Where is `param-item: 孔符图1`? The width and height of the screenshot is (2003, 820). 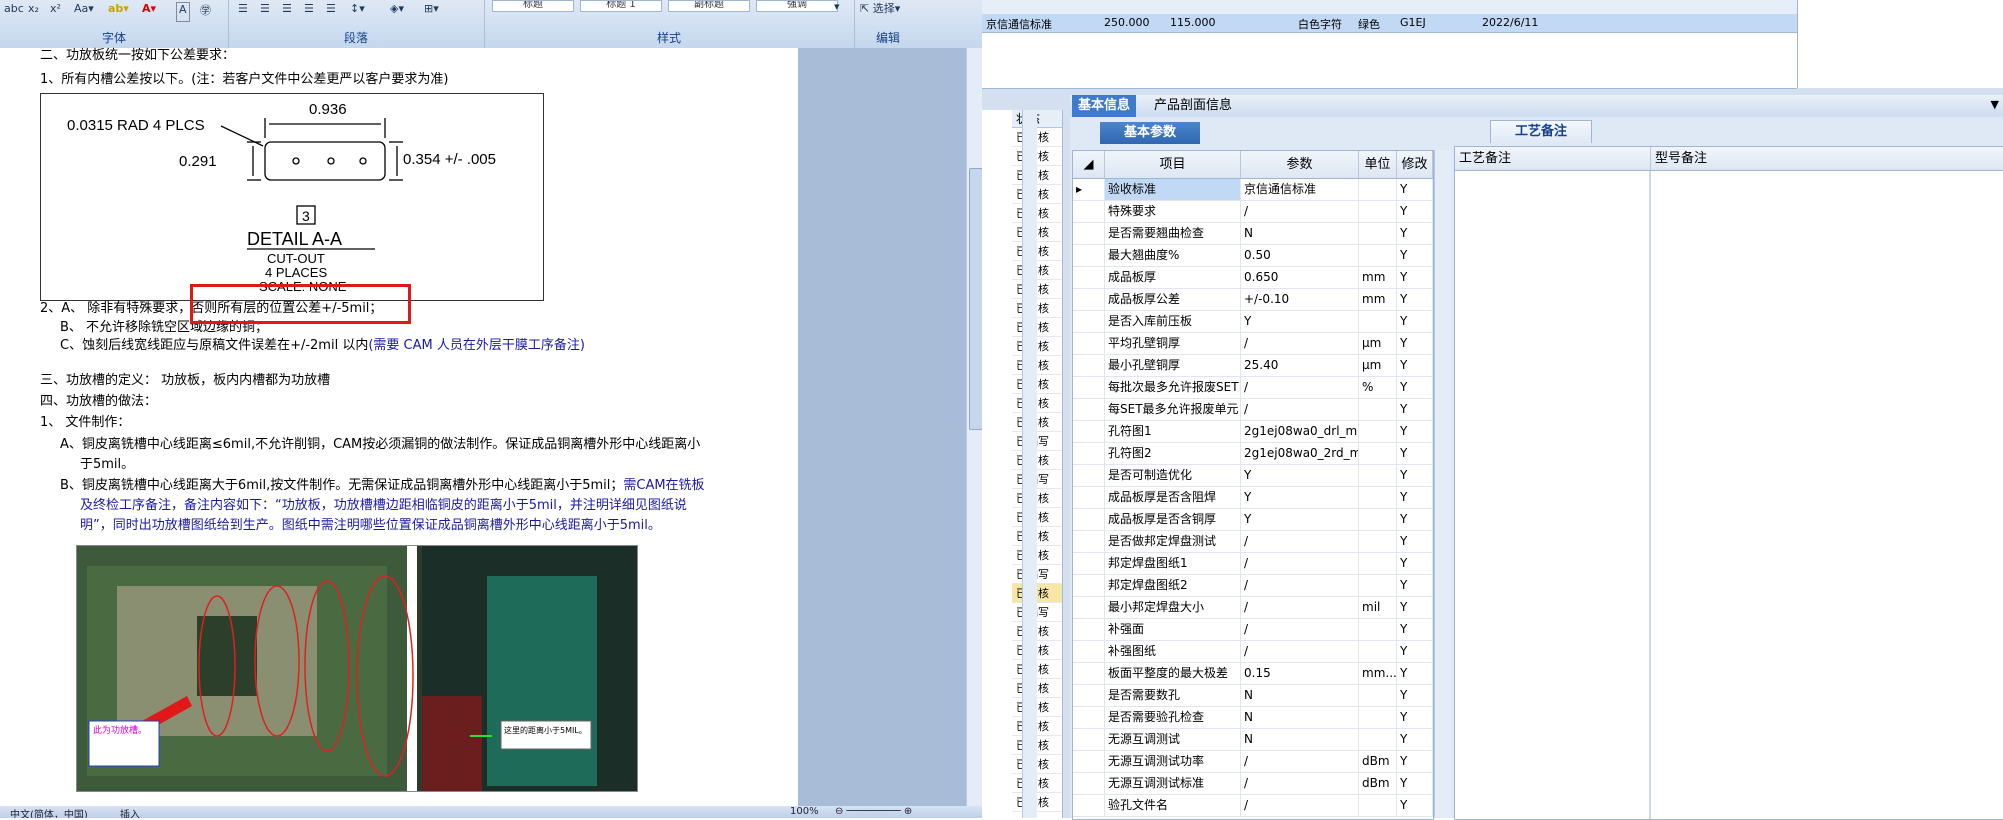
param-item: 孔符图1 is located at coordinates (1173, 431).